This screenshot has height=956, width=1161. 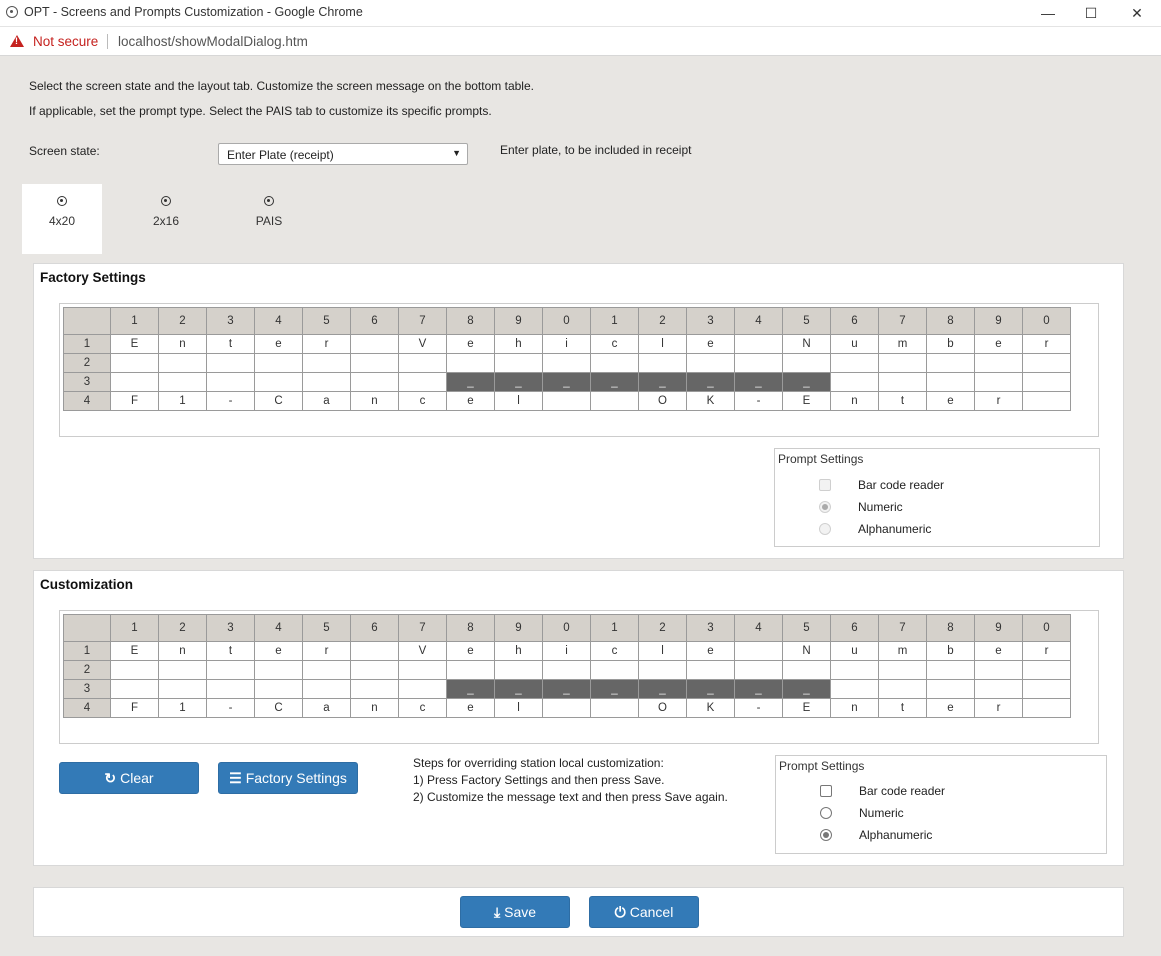 What do you see at coordinates (17, 41) in the screenshot?
I see `warning-icon: !` at bounding box center [17, 41].